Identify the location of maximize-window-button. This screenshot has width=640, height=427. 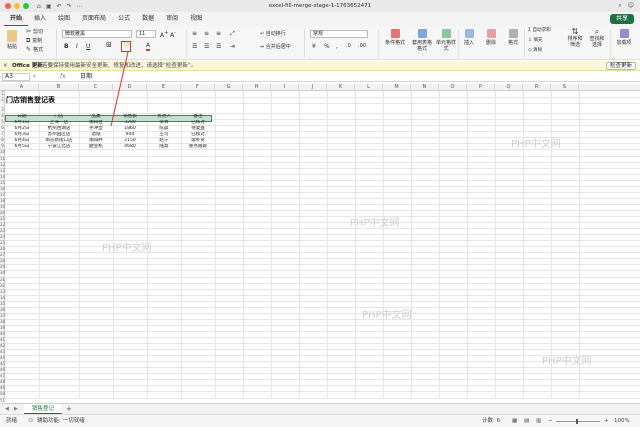
(26, 6).